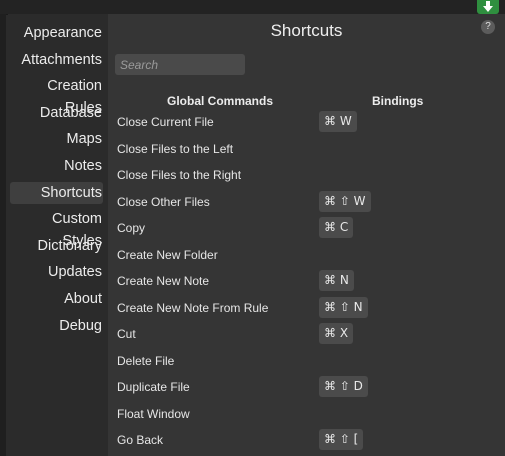 The width and height of the screenshot is (505, 456). What do you see at coordinates (56, 326) in the screenshot?
I see `sidebar-item-debug: Debug` at bounding box center [56, 326].